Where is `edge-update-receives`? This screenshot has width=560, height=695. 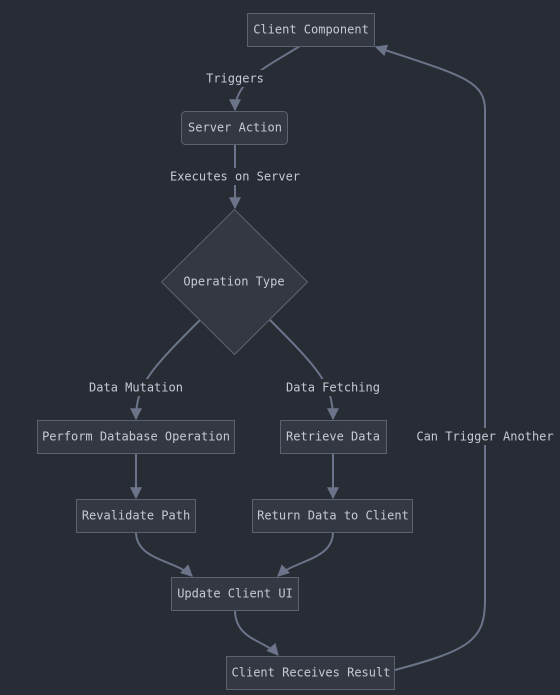 edge-update-receives is located at coordinates (256, 632).